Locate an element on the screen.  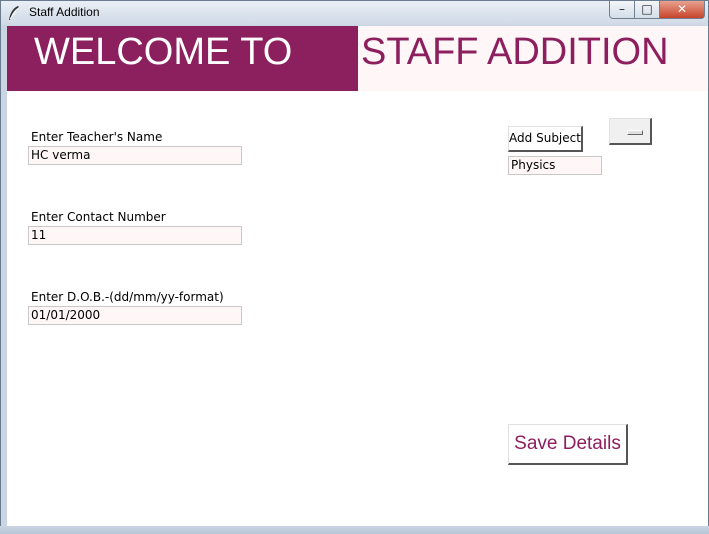
subject-input: Physics is located at coordinates (555, 165).